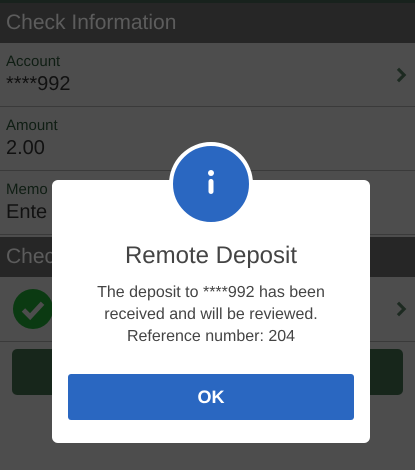 The width and height of the screenshot is (415, 470). What do you see at coordinates (211, 256) in the screenshot?
I see `dialog-title: Remote Deposit` at bounding box center [211, 256].